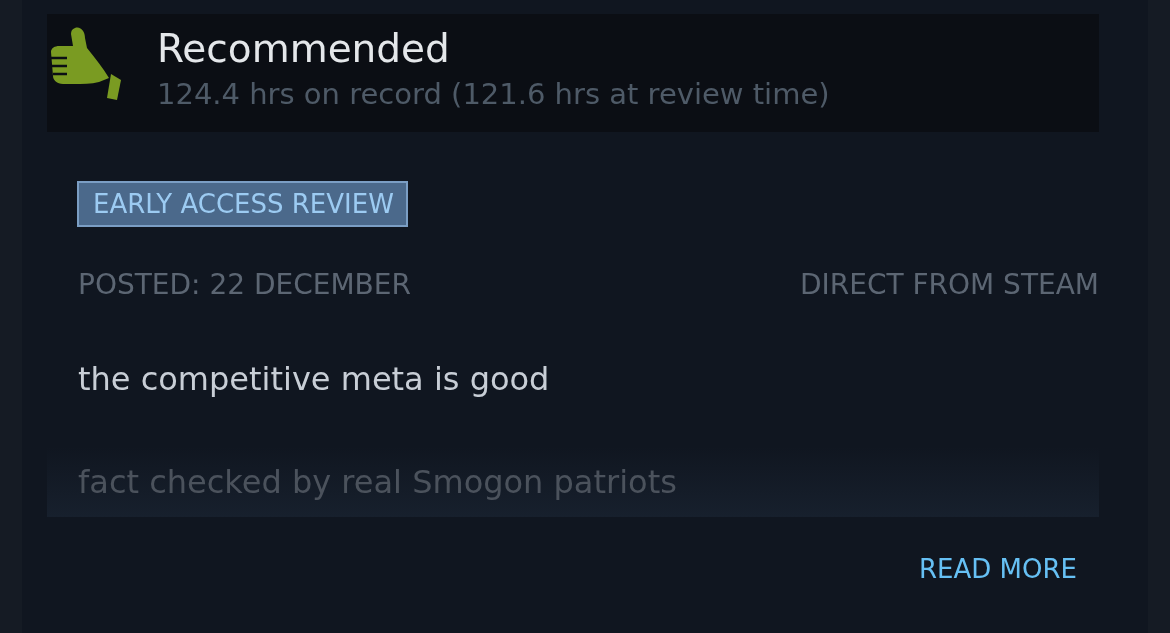  I want to click on hours-on-record: 124.4 hrs on record (121.6 hrs at review time), so click(493, 94).